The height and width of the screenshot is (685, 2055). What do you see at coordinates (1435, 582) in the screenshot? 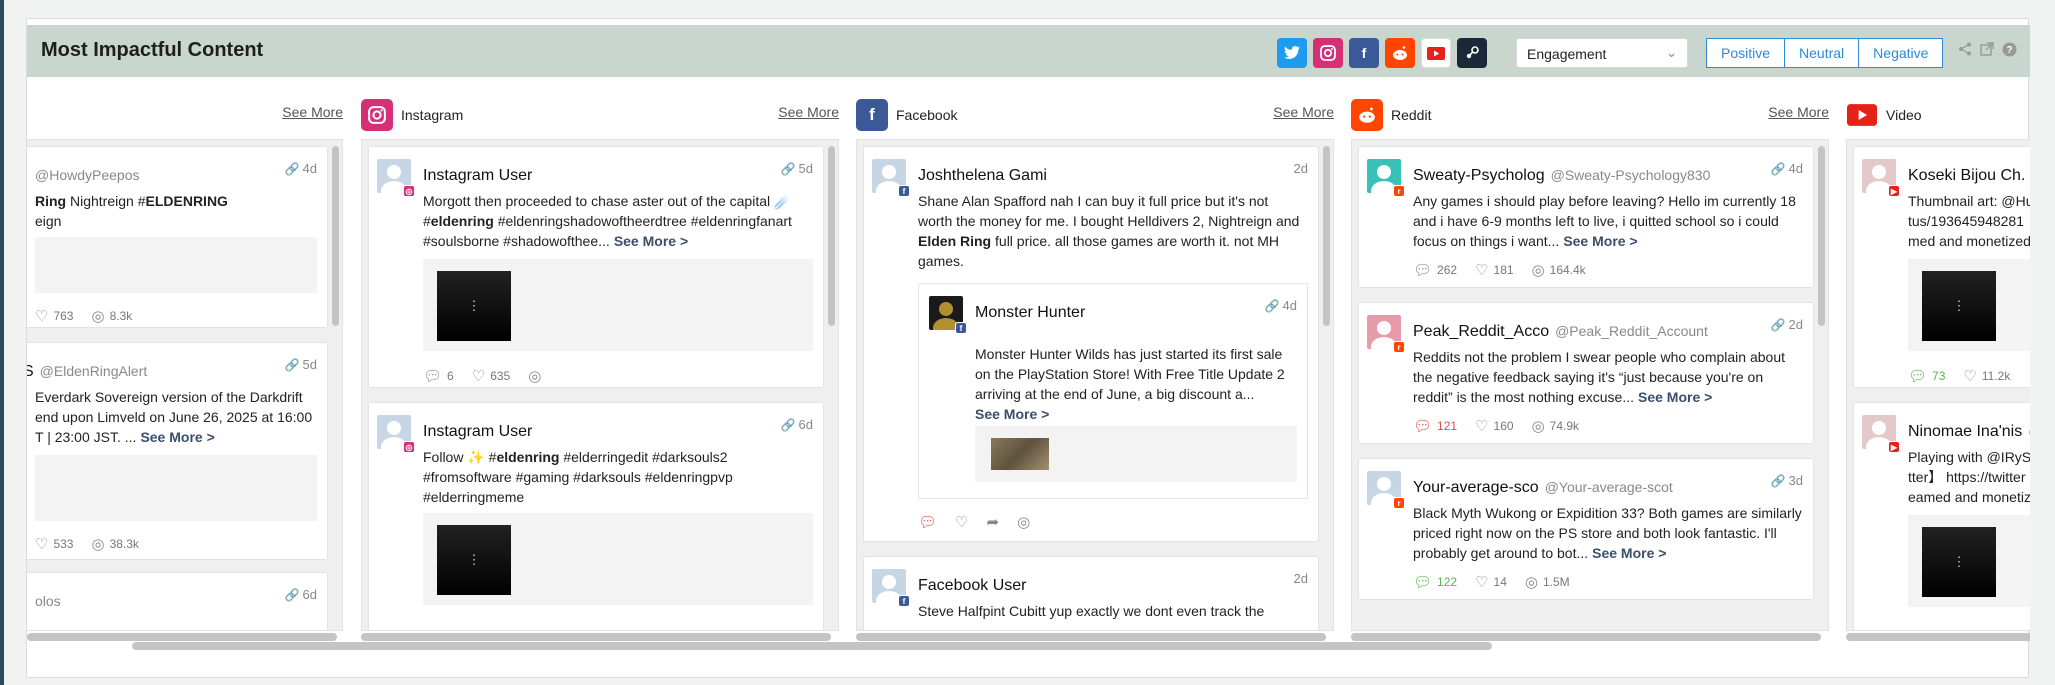
I see `comments-metric: 💬︎ 122` at bounding box center [1435, 582].